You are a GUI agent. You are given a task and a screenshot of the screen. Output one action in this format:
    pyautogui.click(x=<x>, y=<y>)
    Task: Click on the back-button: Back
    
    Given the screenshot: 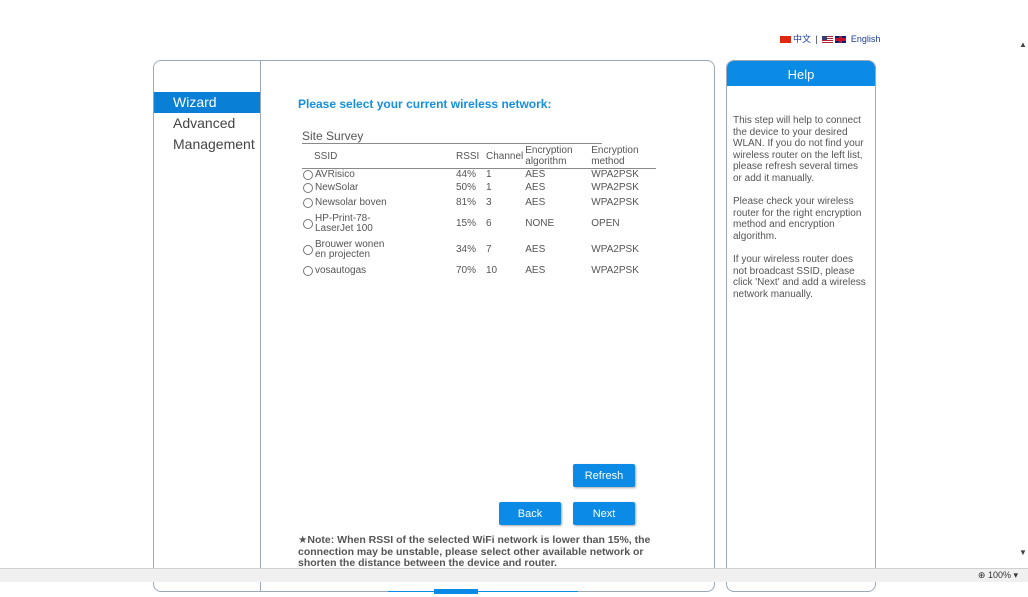 What is the action you would take?
    pyautogui.click(x=530, y=513)
    